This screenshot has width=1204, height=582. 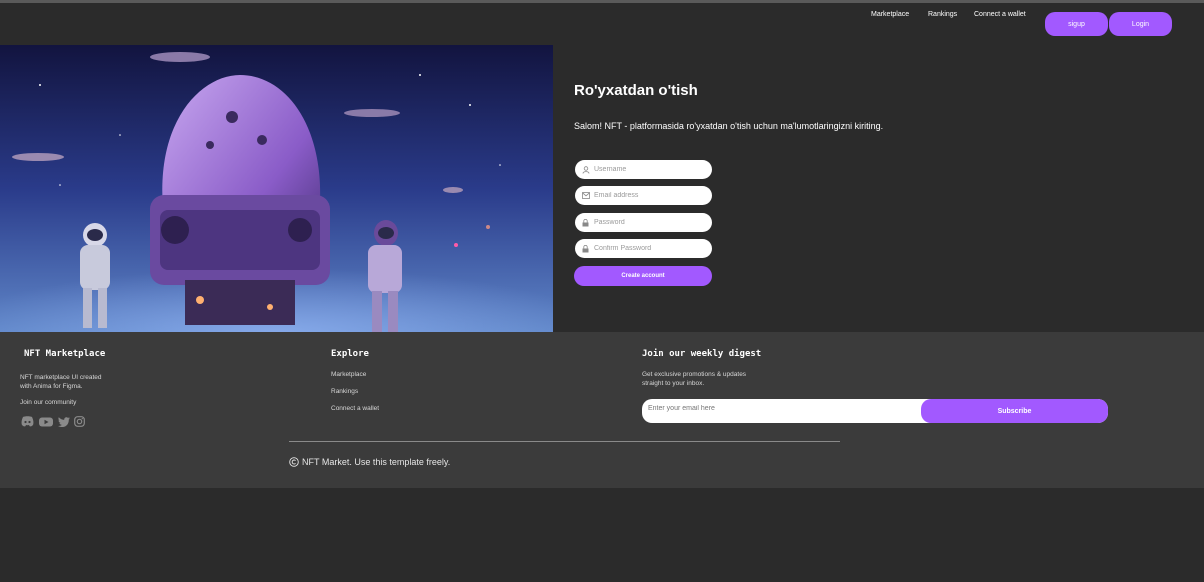 What do you see at coordinates (1000, 14) in the screenshot?
I see `nav-connect-wallet-link: Connect a wallet` at bounding box center [1000, 14].